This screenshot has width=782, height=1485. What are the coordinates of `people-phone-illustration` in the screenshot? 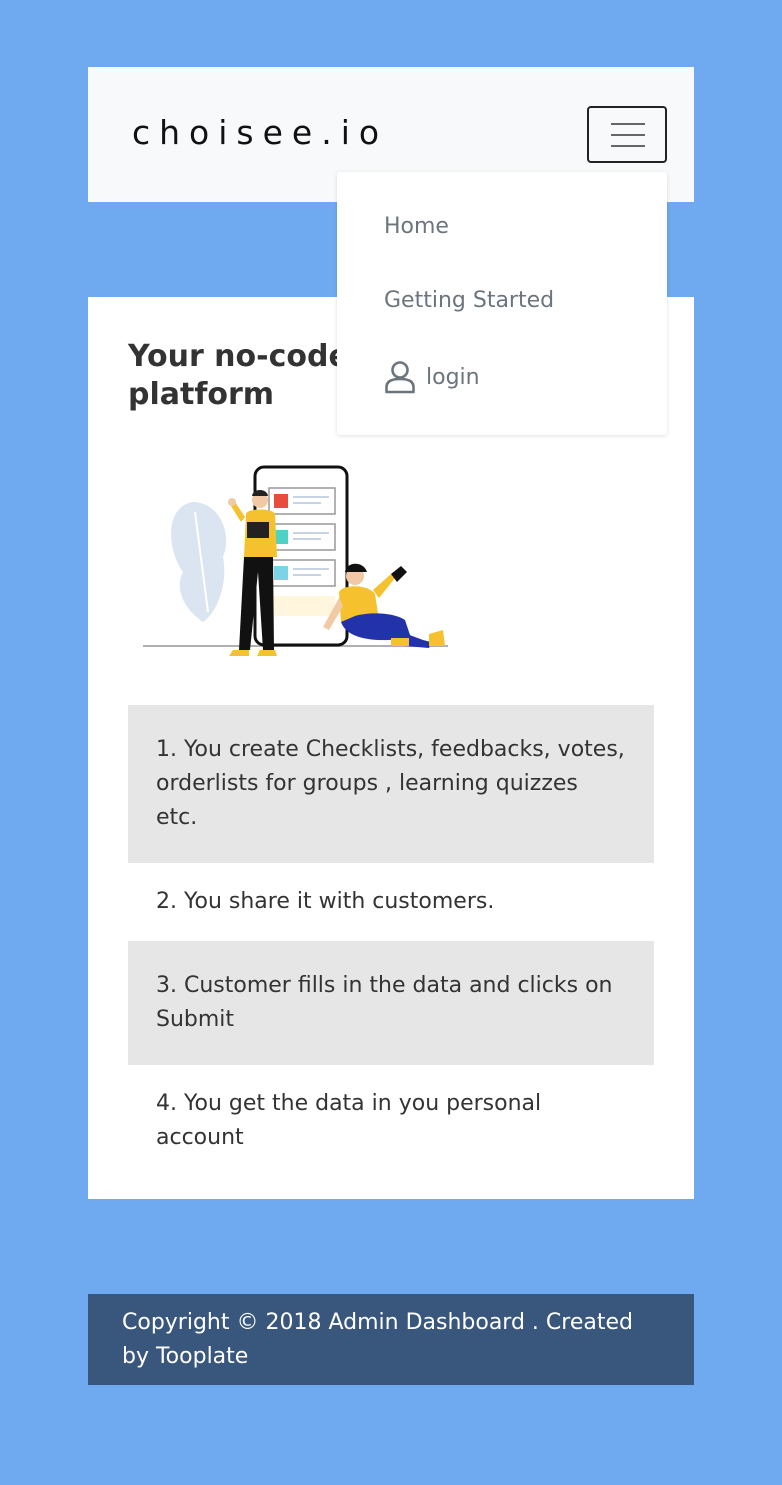 It's located at (295, 560).